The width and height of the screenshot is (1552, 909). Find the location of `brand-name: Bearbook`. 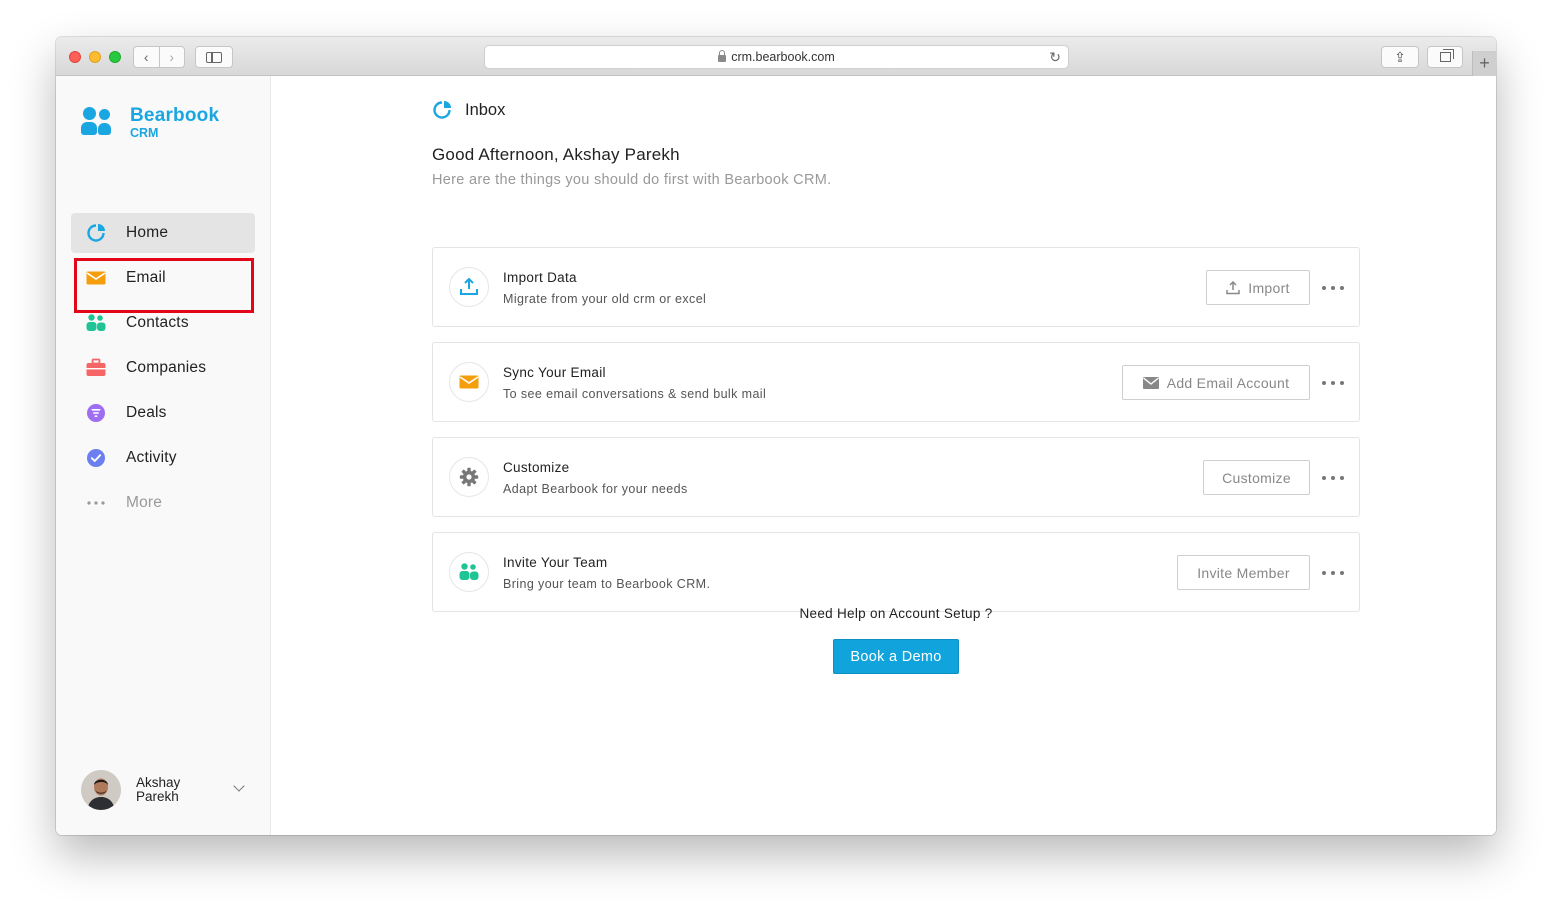

brand-name: Bearbook is located at coordinates (175, 115).